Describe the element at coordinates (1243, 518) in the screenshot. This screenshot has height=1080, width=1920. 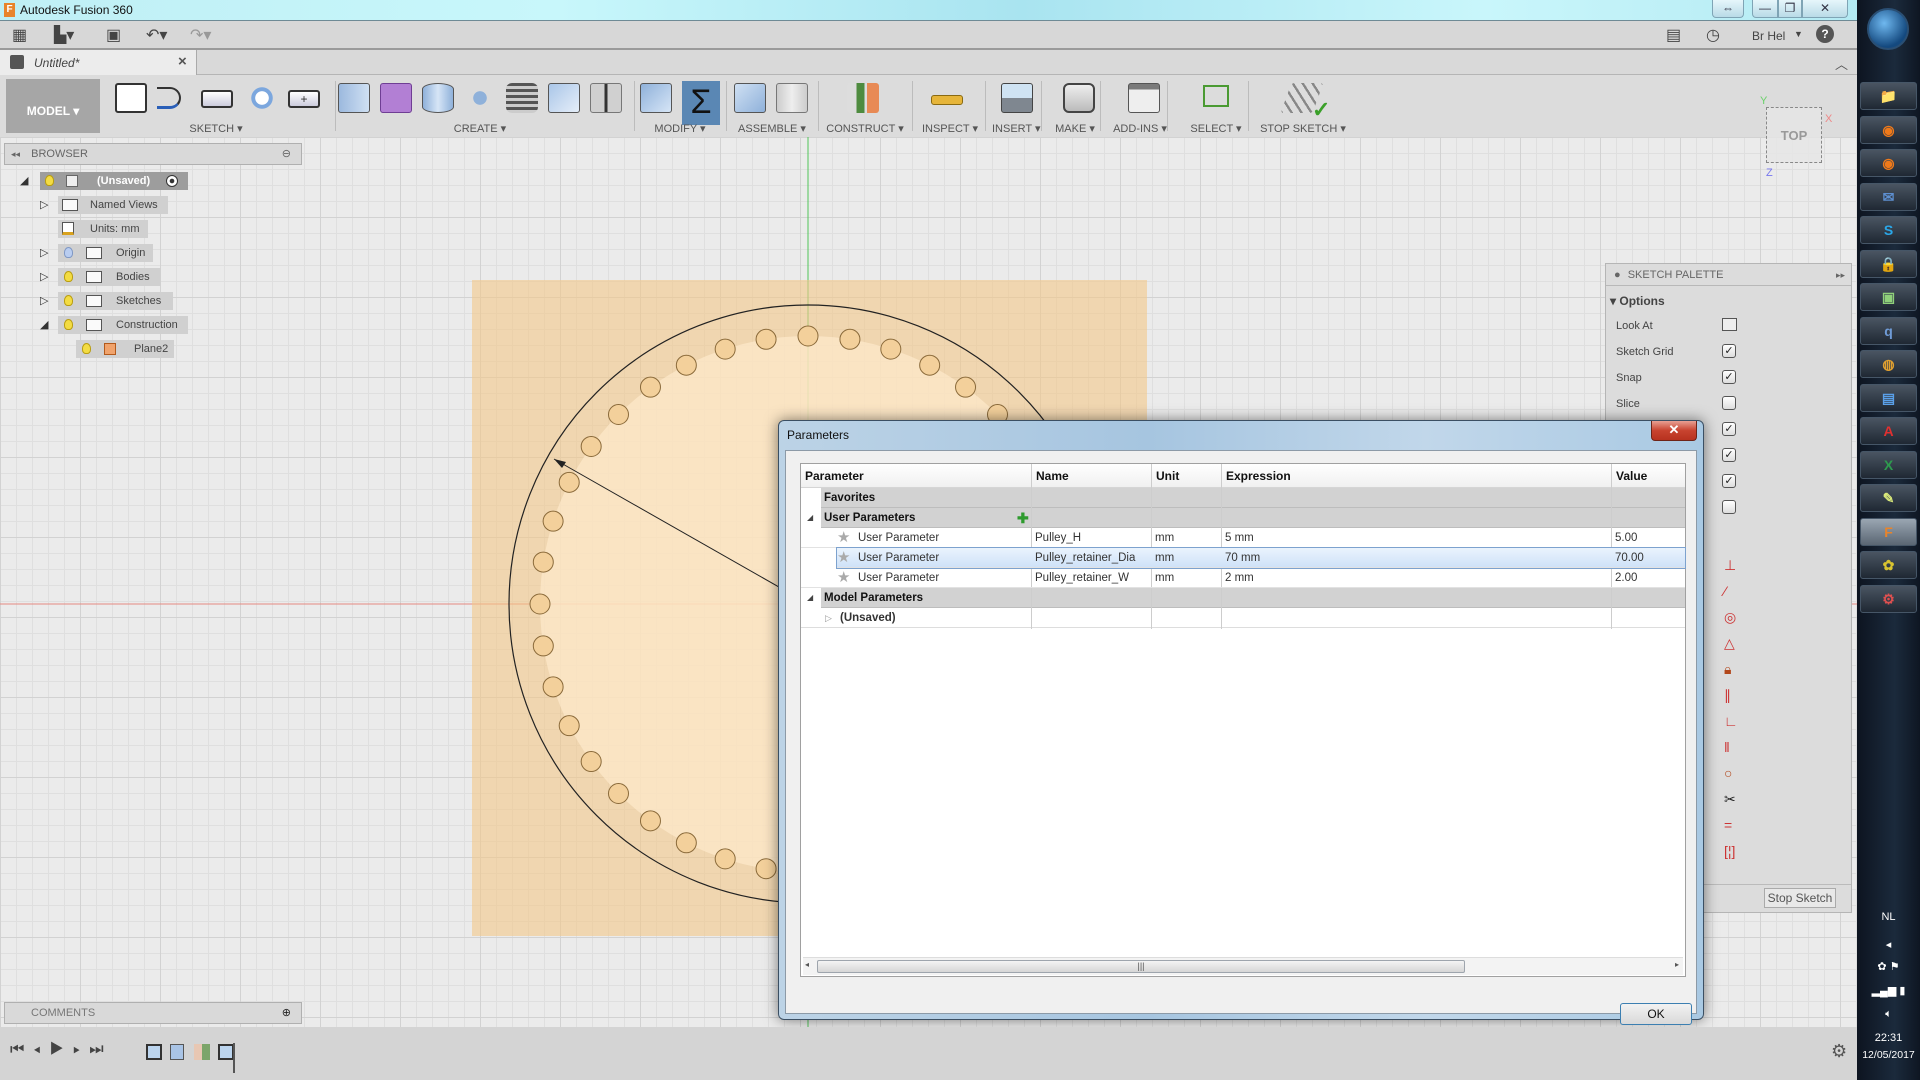
I see `group-row-user-parameters: ◢ User Parameters ✚` at that location.